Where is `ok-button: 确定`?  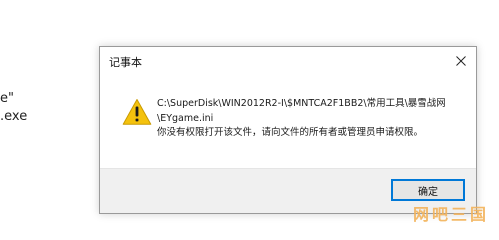 ok-button: 确定 is located at coordinates (428, 190).